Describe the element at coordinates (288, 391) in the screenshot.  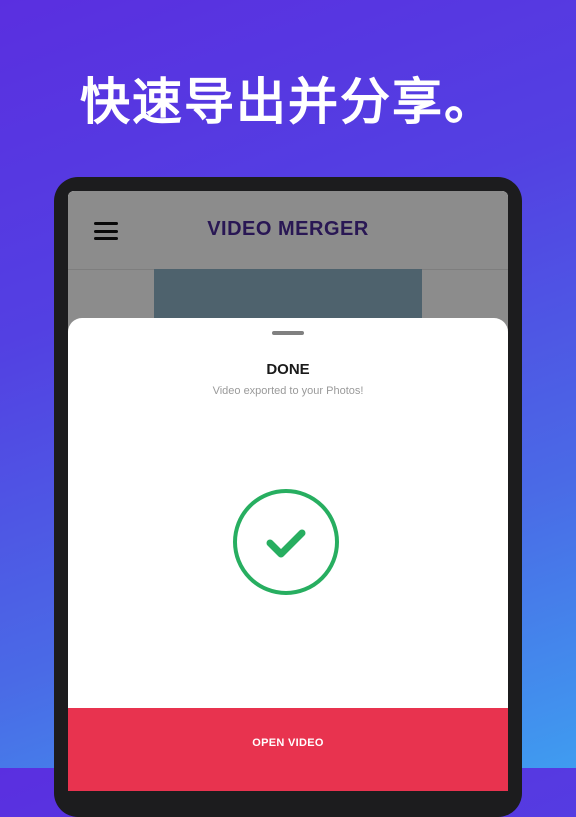
I see `sheet-subtitle: Video exported to your Photos!` at that location.